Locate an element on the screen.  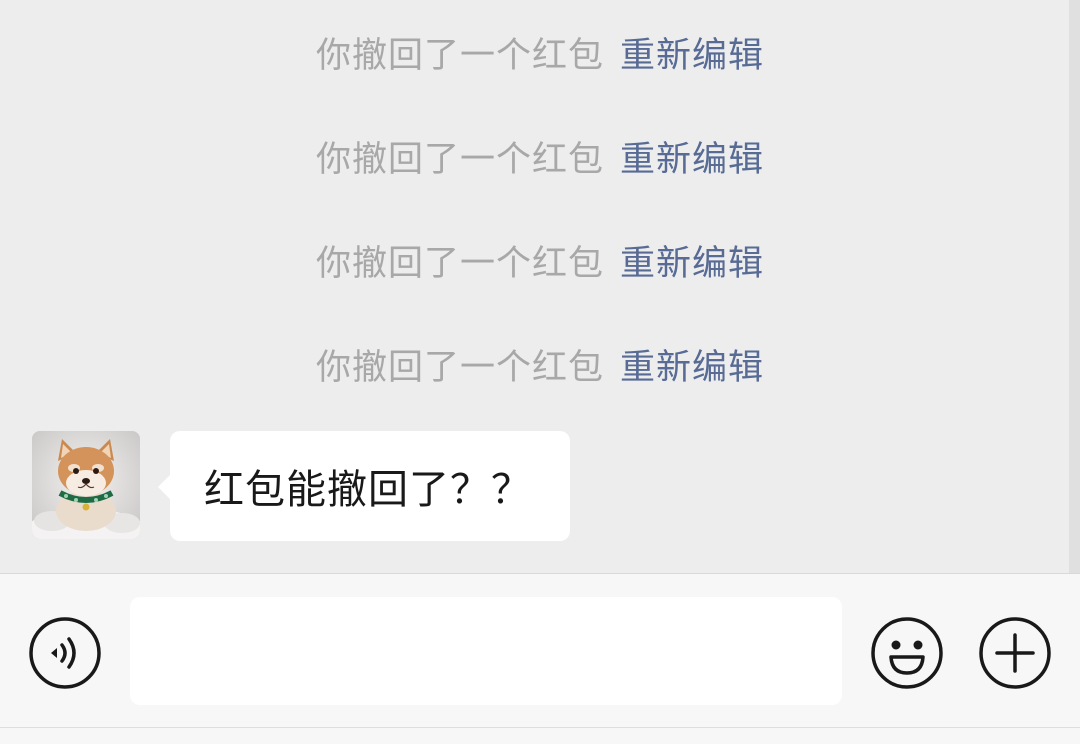
plus-icon is located at coordinates (1015, 653).